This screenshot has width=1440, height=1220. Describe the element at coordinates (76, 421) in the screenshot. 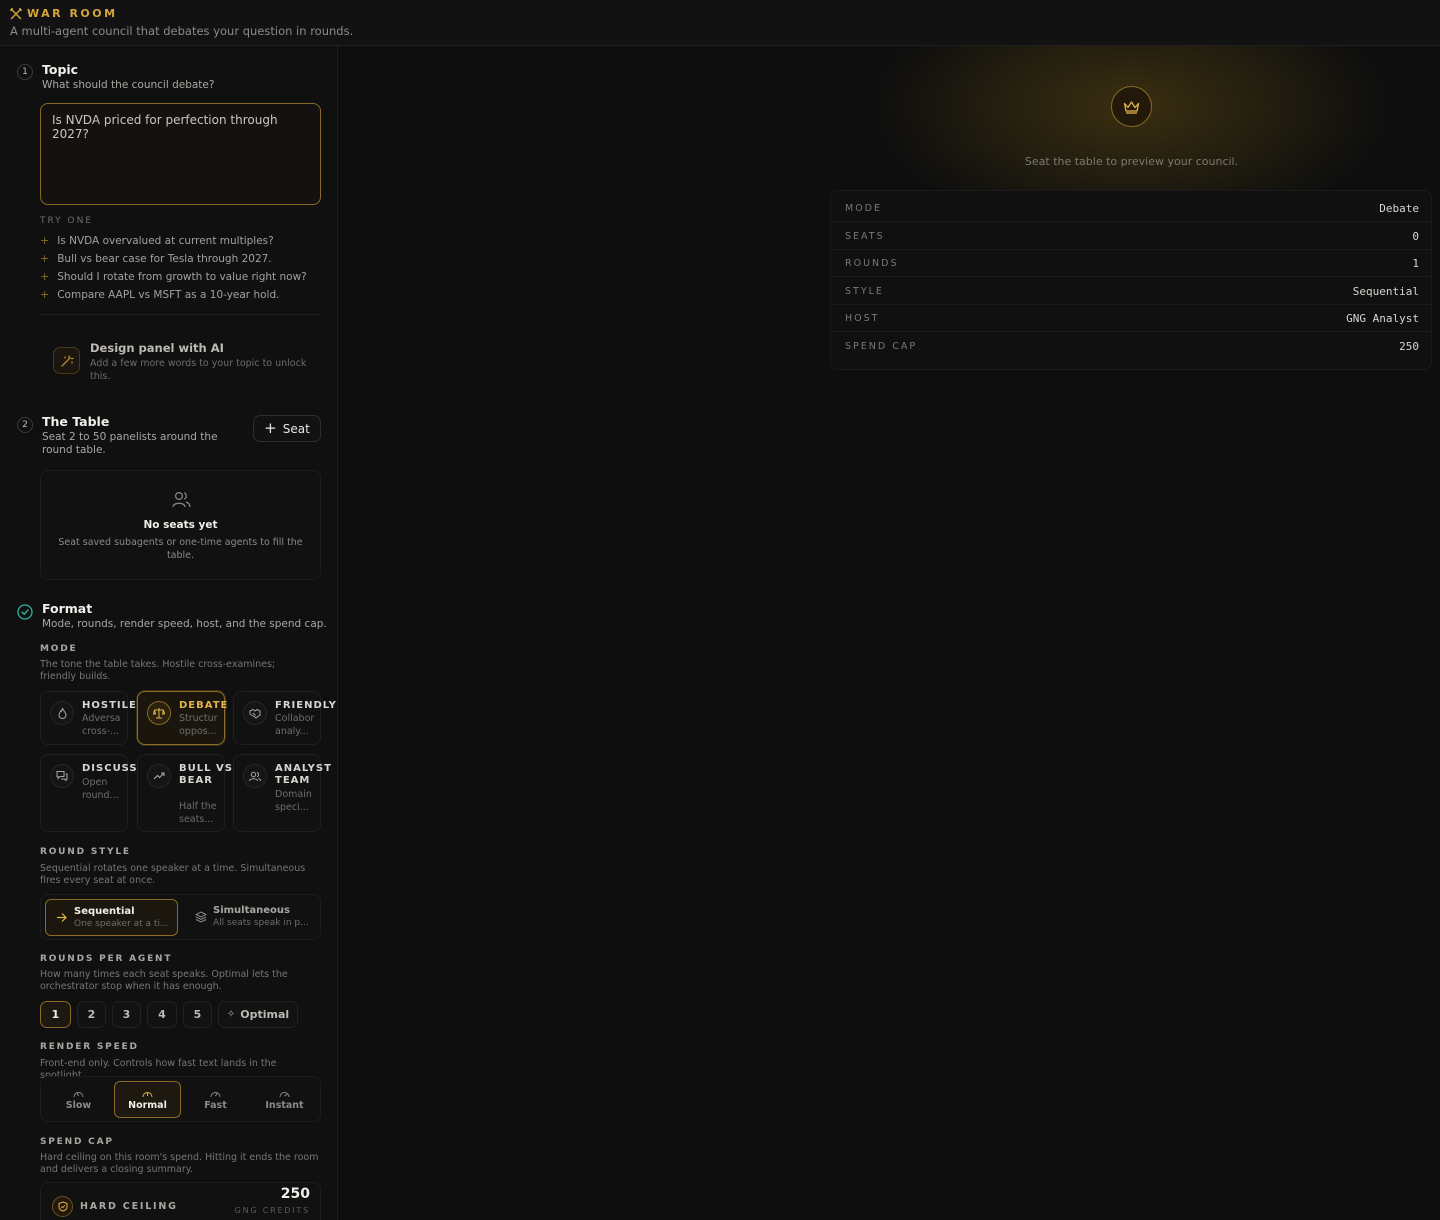

I see `table-title: The Table` at that location.